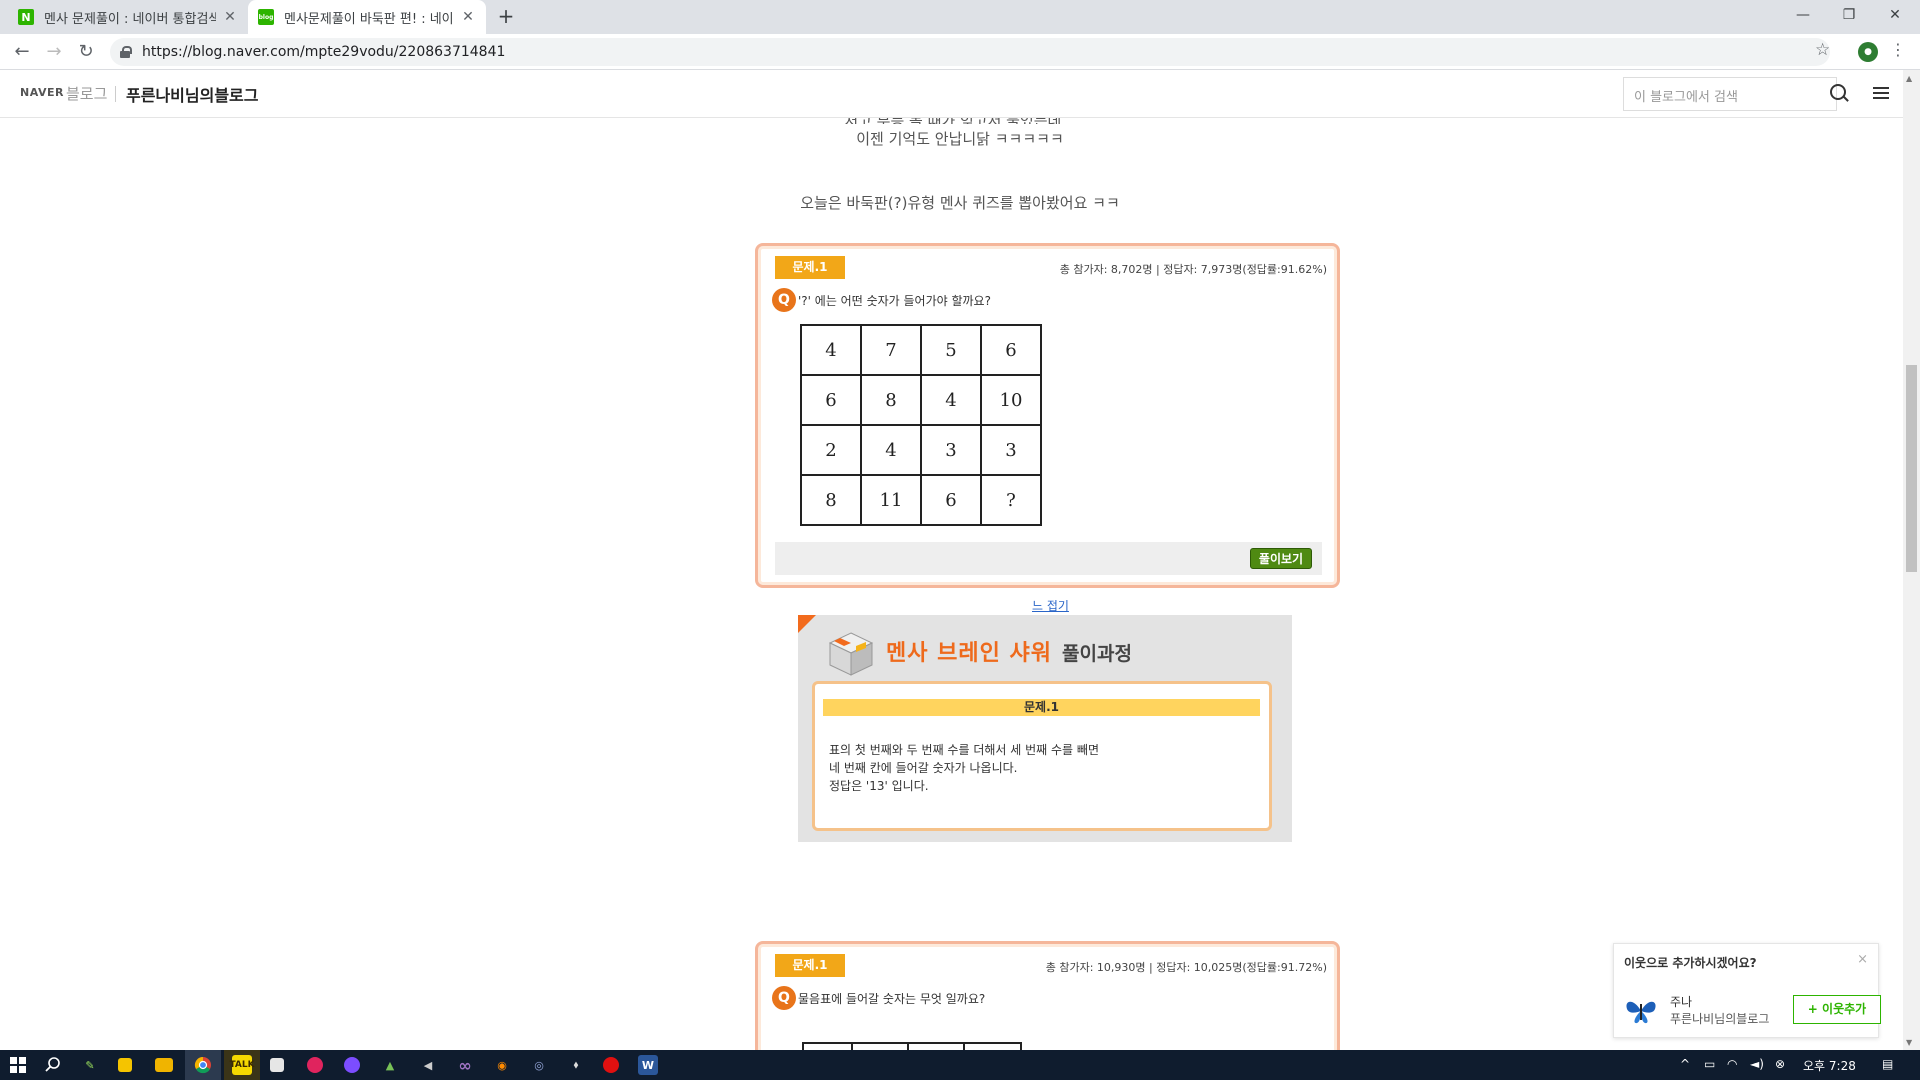 This screenshot has height=1080, width=1920. Describe the element at coordinates (1193, 269) in the screenshot. I see `quiz-stats: 총 참가자: 8,702명 | 정답자: 7,973명(정답률:91.62%)` at that location.